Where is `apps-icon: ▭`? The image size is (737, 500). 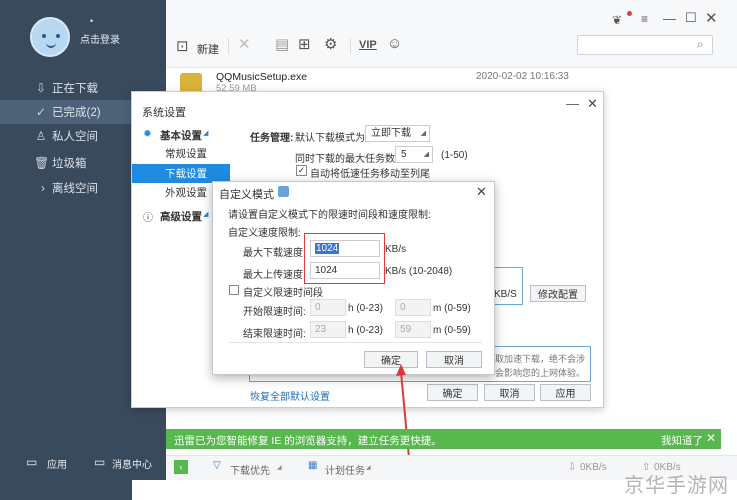
apps-icon: ▭ is located at coordinates (32, 462).